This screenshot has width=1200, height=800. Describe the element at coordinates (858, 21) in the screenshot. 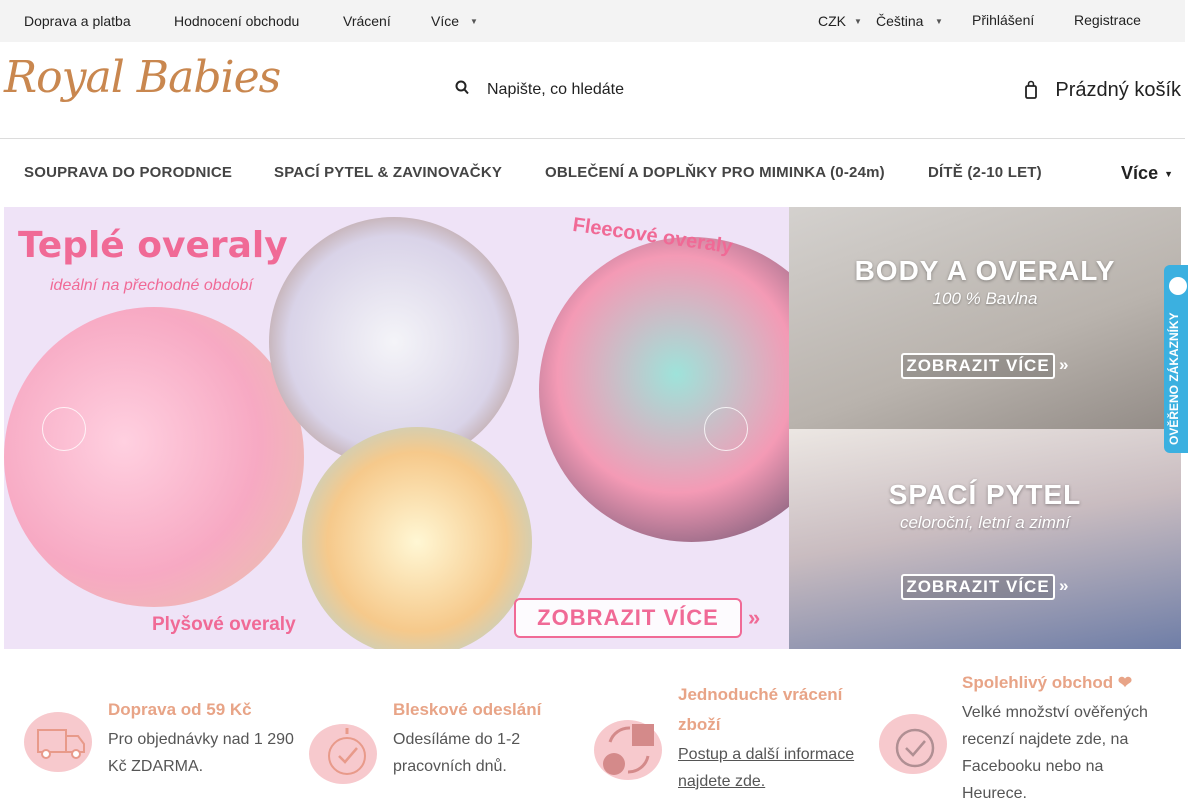

I see `currency-chevron-down-icon: ▼` at that location.